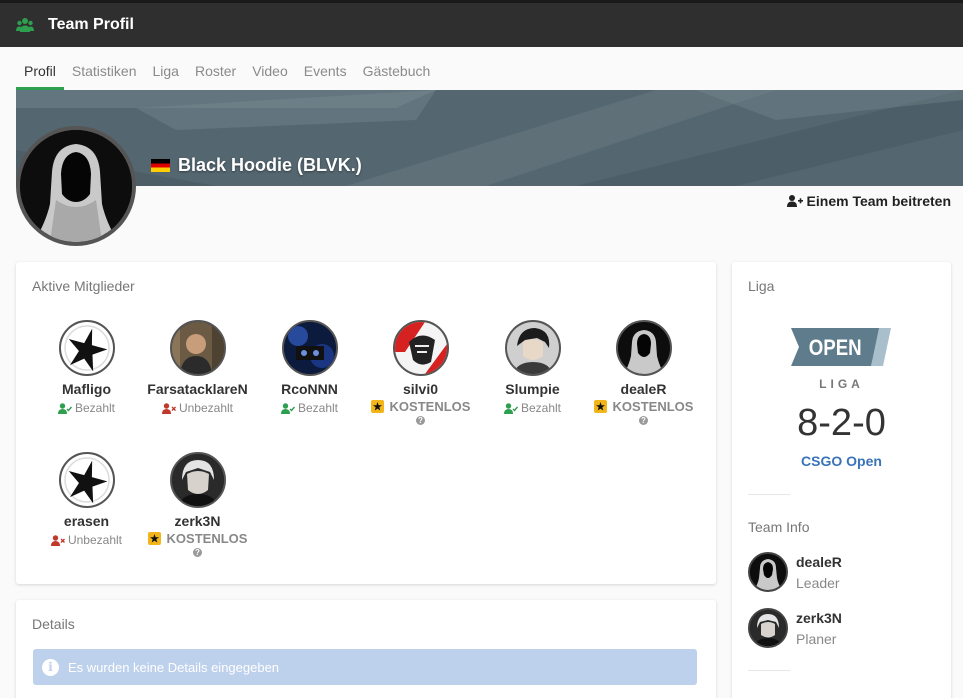  I want to click on member-dealer: dealeR KOSTENLOS ?, so click(643, 372).